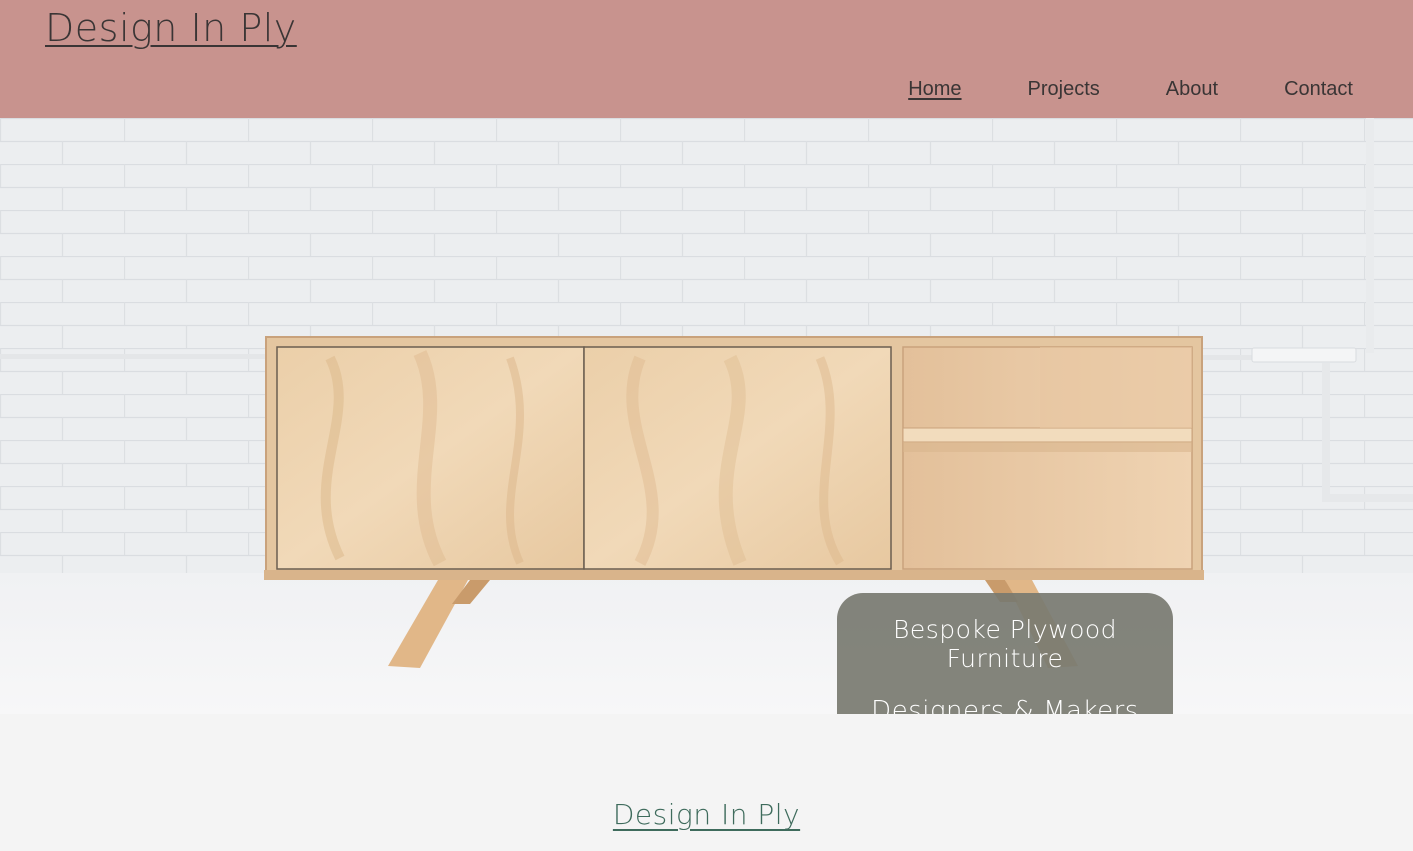  I want to click on section-heading: Design In Ply, so click(706, 814).